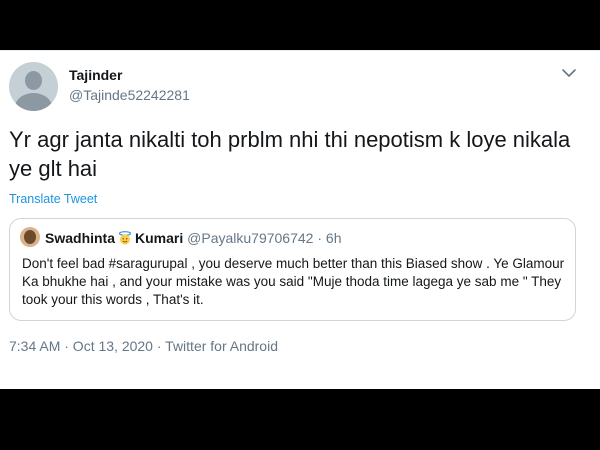 The width and height of the screenshot is (600, 450). What do you see at coordinates (159, 238) in the screenshot?
I see `quoted-name-part2: Kumari` at bounding box center [159, 238].